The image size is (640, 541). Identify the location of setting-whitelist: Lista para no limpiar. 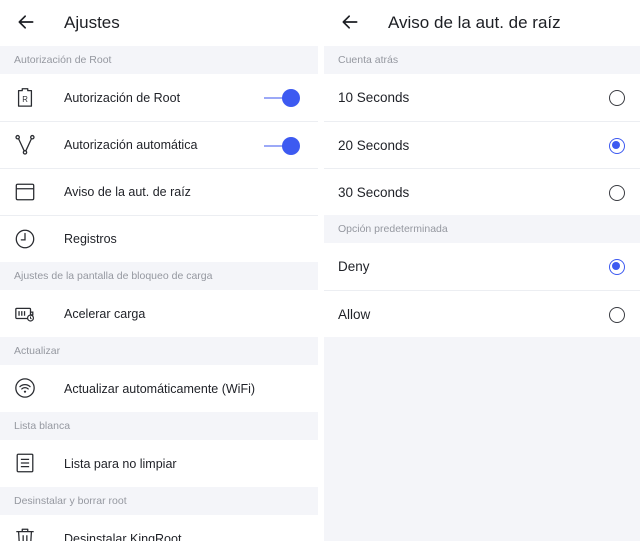
(159, 463).